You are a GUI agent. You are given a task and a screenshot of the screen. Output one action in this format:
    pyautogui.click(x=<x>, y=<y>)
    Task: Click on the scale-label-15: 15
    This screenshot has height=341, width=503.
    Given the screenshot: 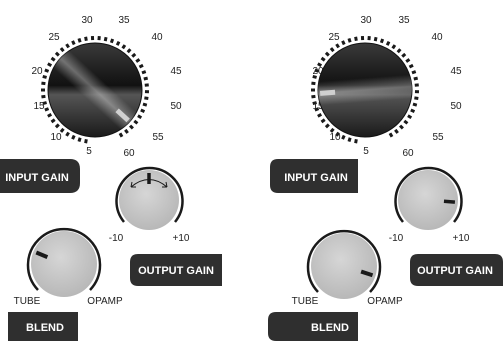 What is the action you would take?
    pyautogui.click(x=39, y=106)
    